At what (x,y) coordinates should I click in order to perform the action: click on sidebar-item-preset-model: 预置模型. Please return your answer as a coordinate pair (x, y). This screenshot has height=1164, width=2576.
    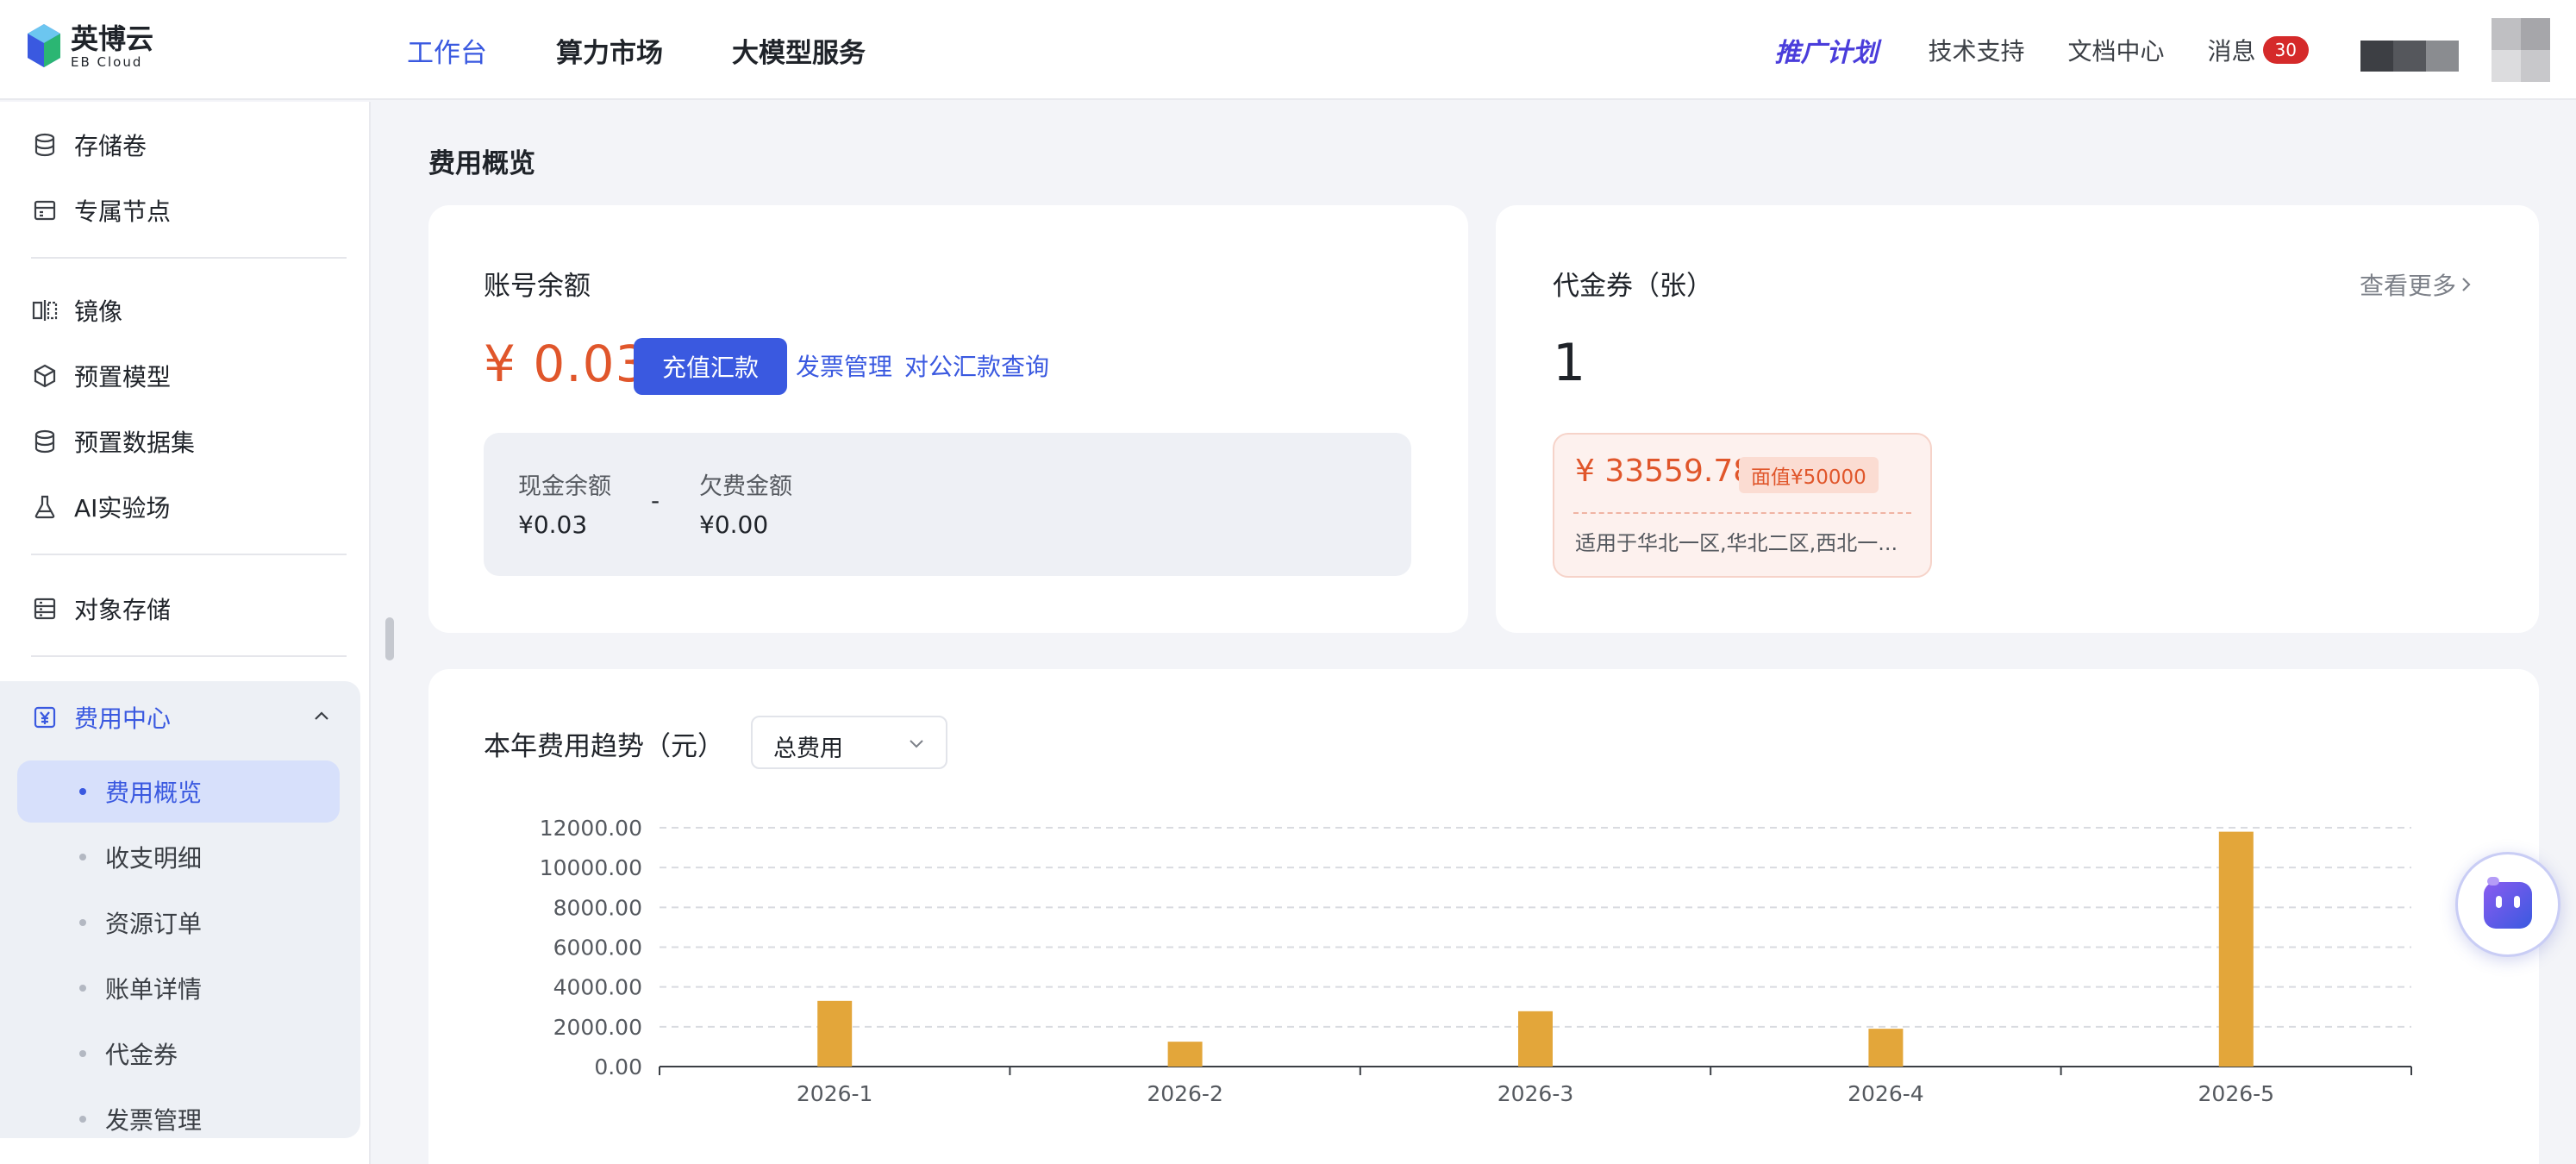
    Looking at the image, I should click on (101, 376).